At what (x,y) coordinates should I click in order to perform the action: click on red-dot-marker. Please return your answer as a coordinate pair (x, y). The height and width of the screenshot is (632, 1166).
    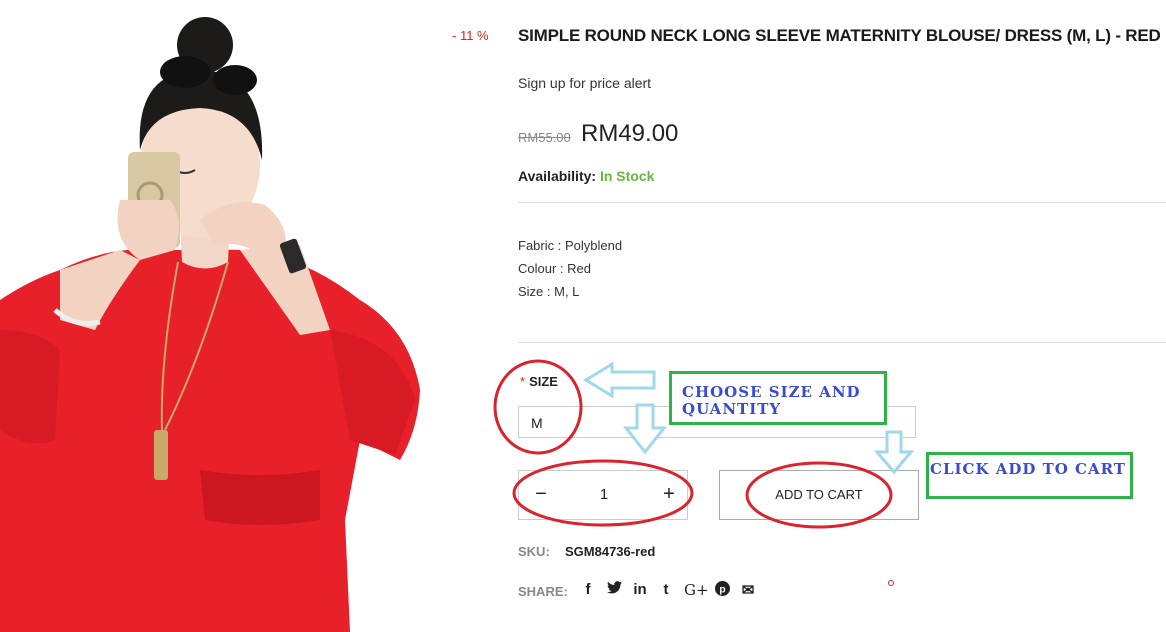
    Looking at the image, I should click on (891, 583).